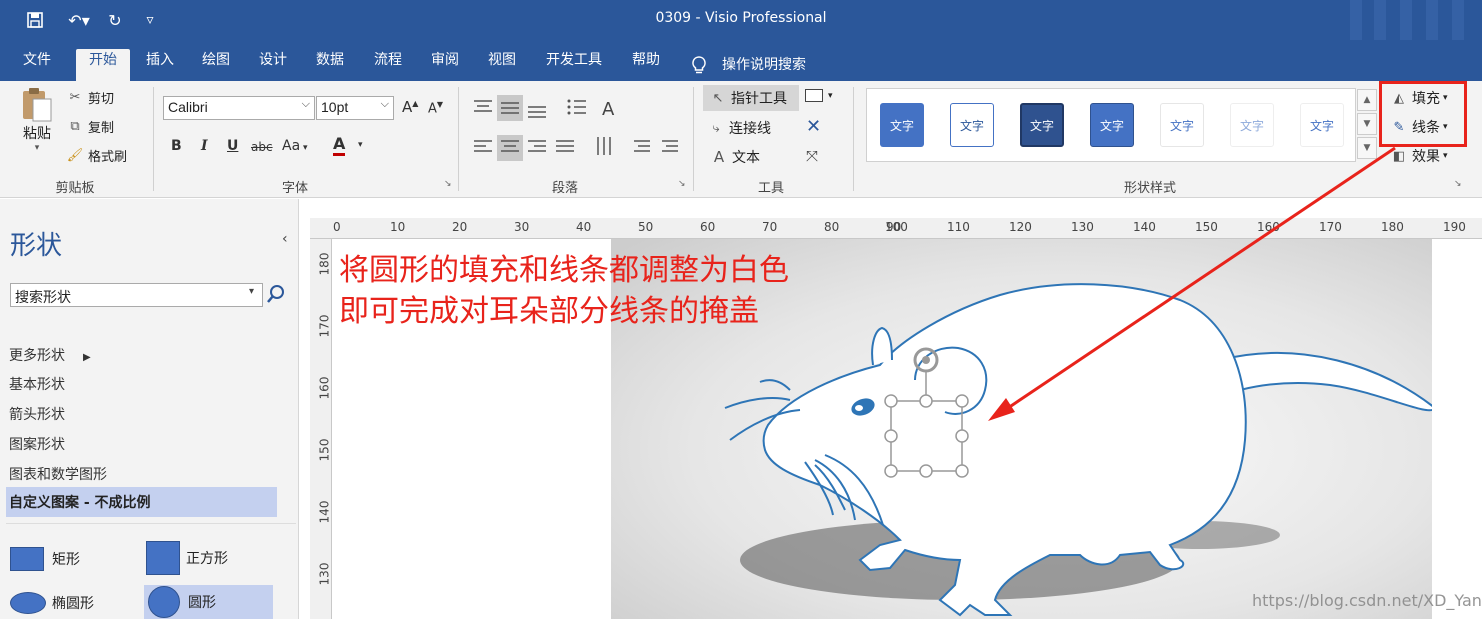 The width and height of the screenshot is (1482, 619). I want to click on format-painter-button: 🖌 格式刷, so click(96, 155).